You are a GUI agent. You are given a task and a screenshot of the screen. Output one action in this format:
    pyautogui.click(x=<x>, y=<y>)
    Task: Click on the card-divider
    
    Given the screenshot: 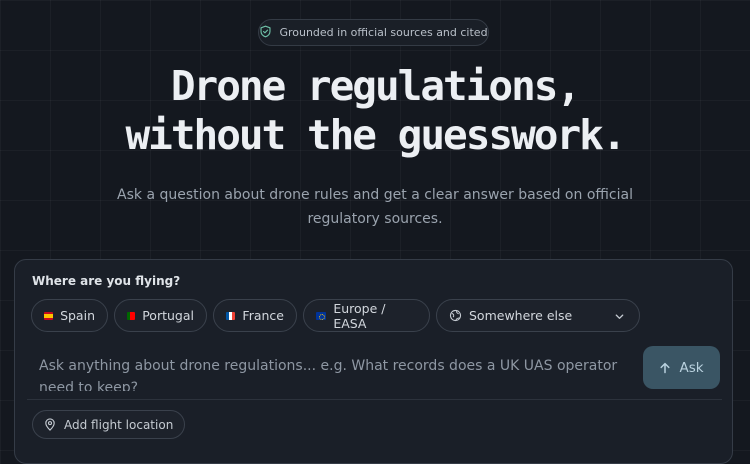 What is the action you would take?
    pyautogui.click(x=374, y=399)
    